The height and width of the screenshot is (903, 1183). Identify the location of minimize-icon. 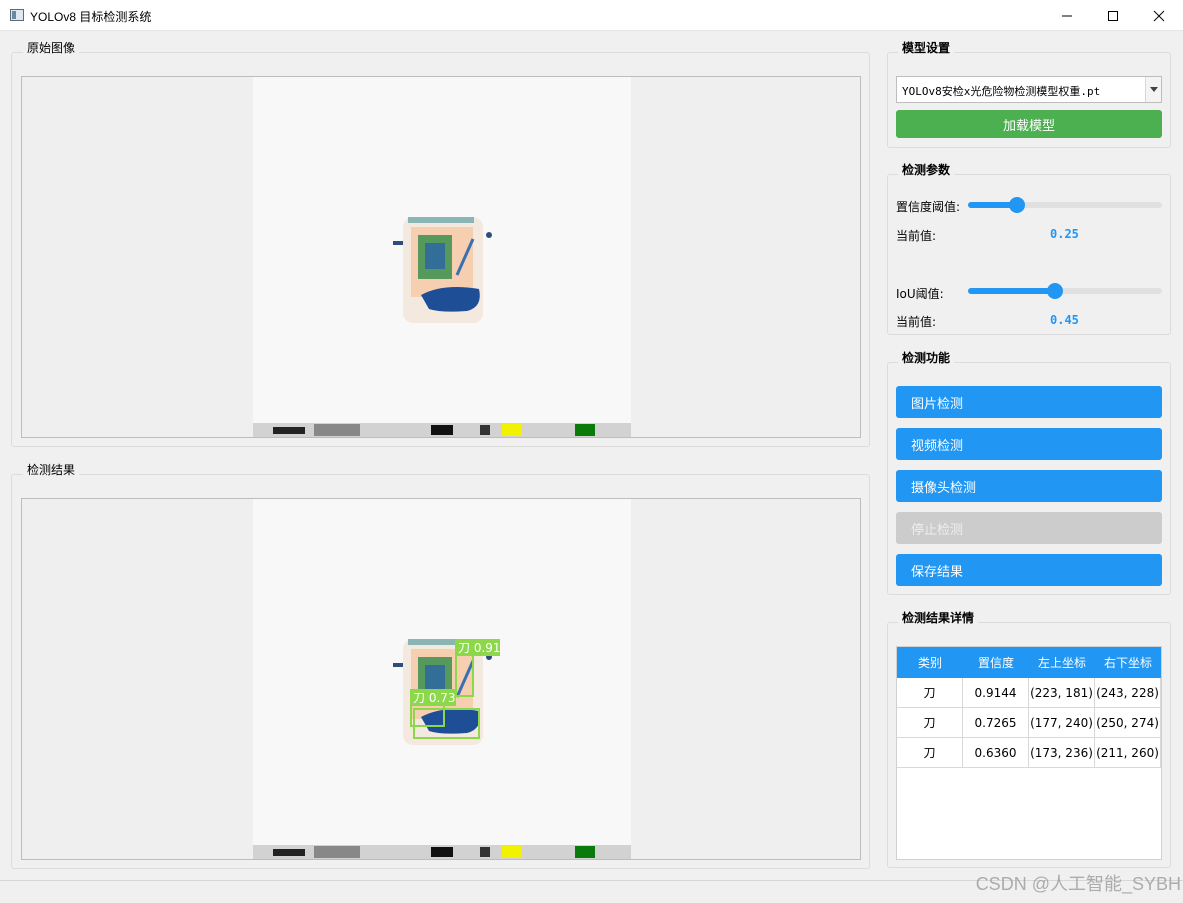
(1067, 15).